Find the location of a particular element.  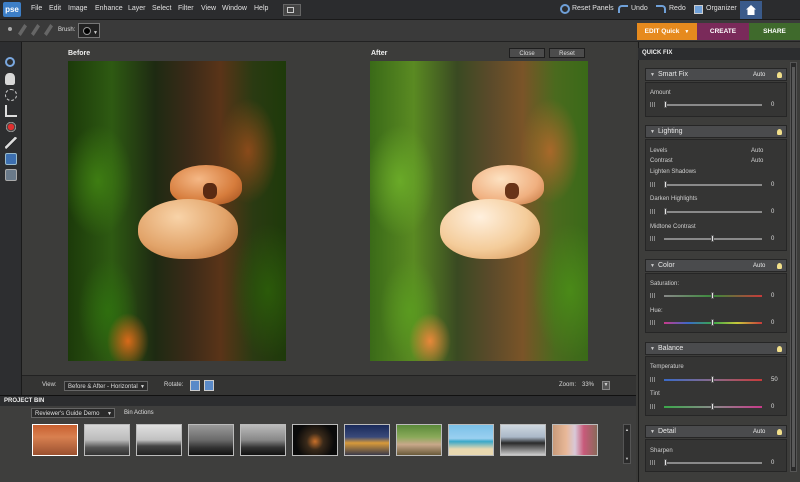

reset-panels-button: Reset Panels is located at coordinates (593, 8).